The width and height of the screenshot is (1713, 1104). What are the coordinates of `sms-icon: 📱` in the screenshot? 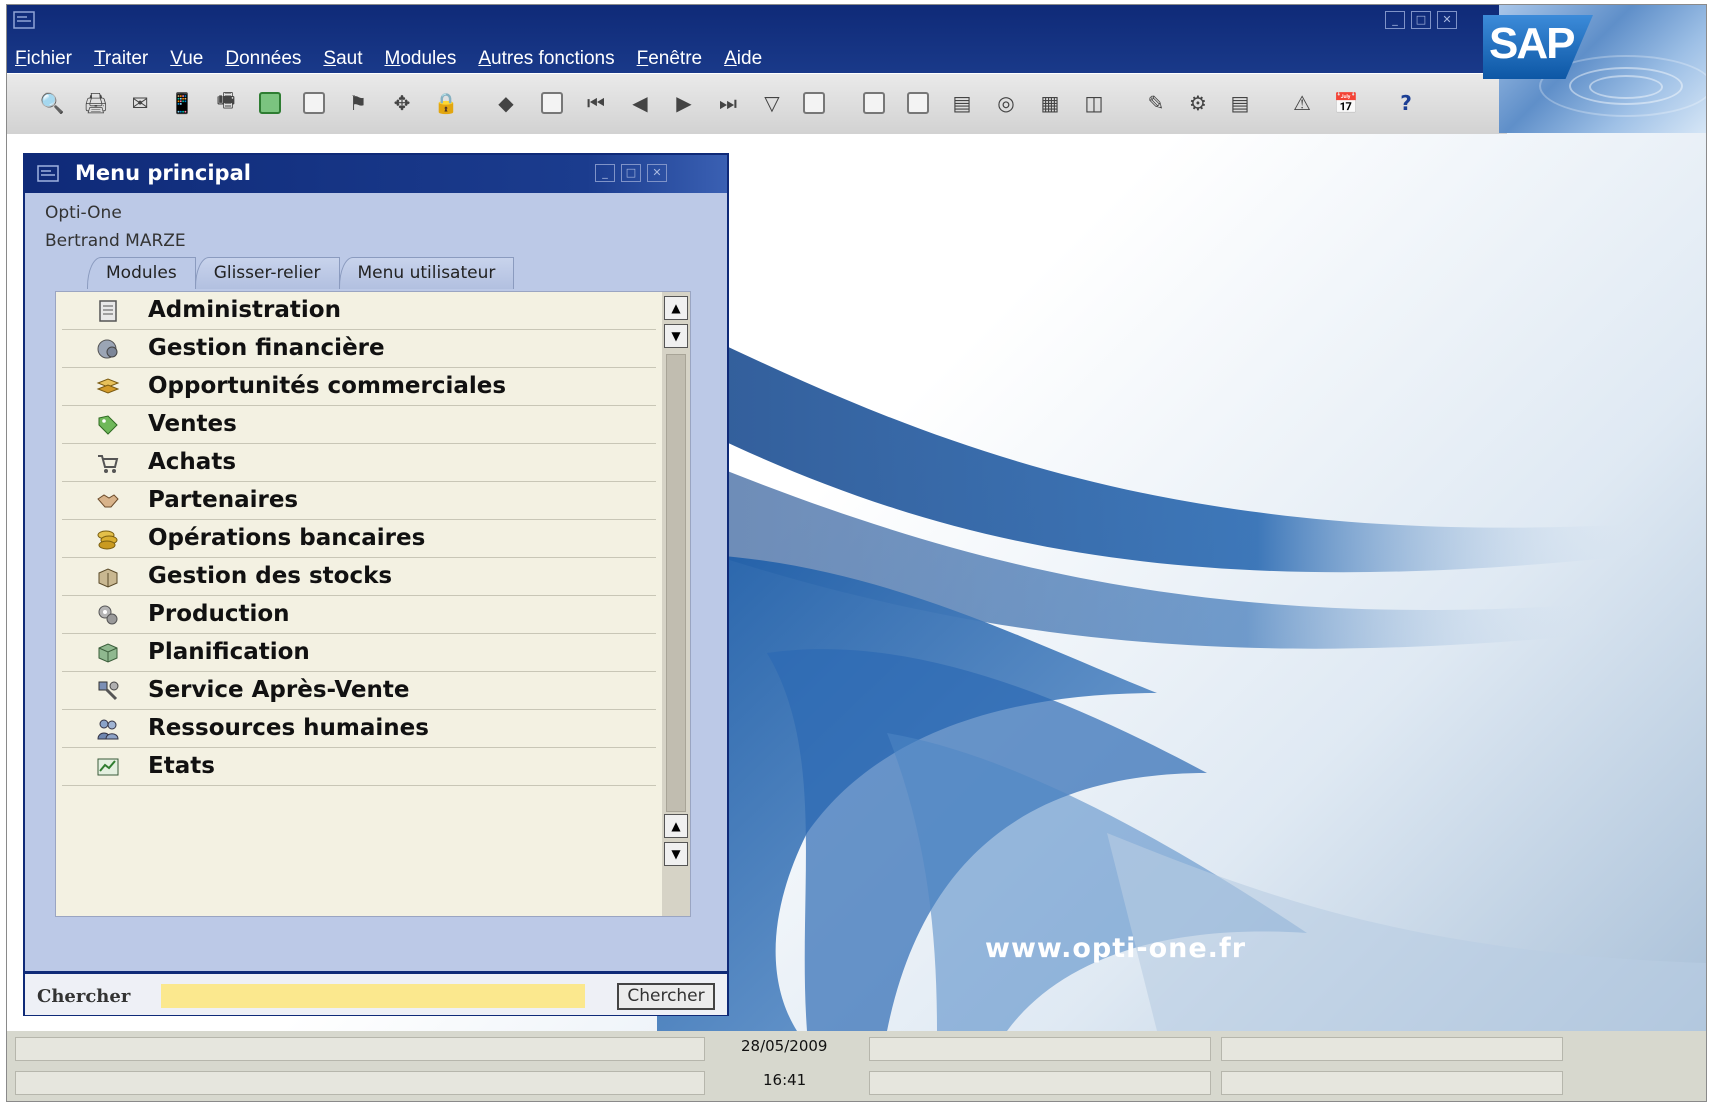 It's located at (182, 103).